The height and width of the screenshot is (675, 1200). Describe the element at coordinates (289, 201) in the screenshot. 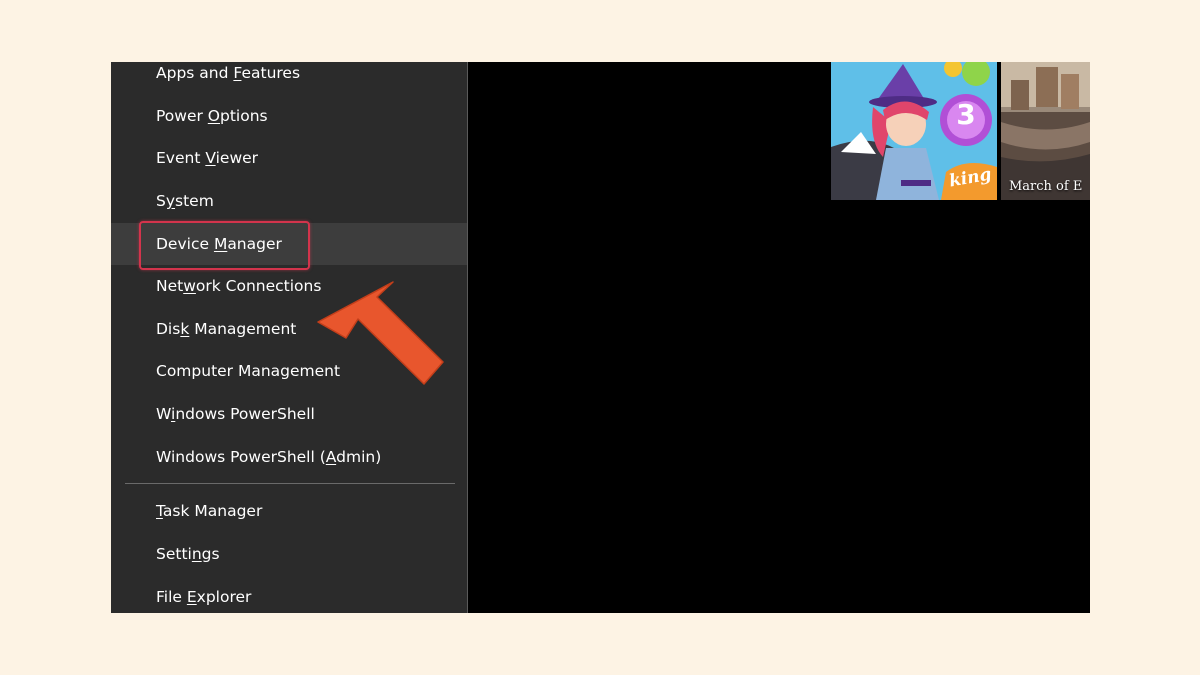

I see `menu-item-system: System` at that location.